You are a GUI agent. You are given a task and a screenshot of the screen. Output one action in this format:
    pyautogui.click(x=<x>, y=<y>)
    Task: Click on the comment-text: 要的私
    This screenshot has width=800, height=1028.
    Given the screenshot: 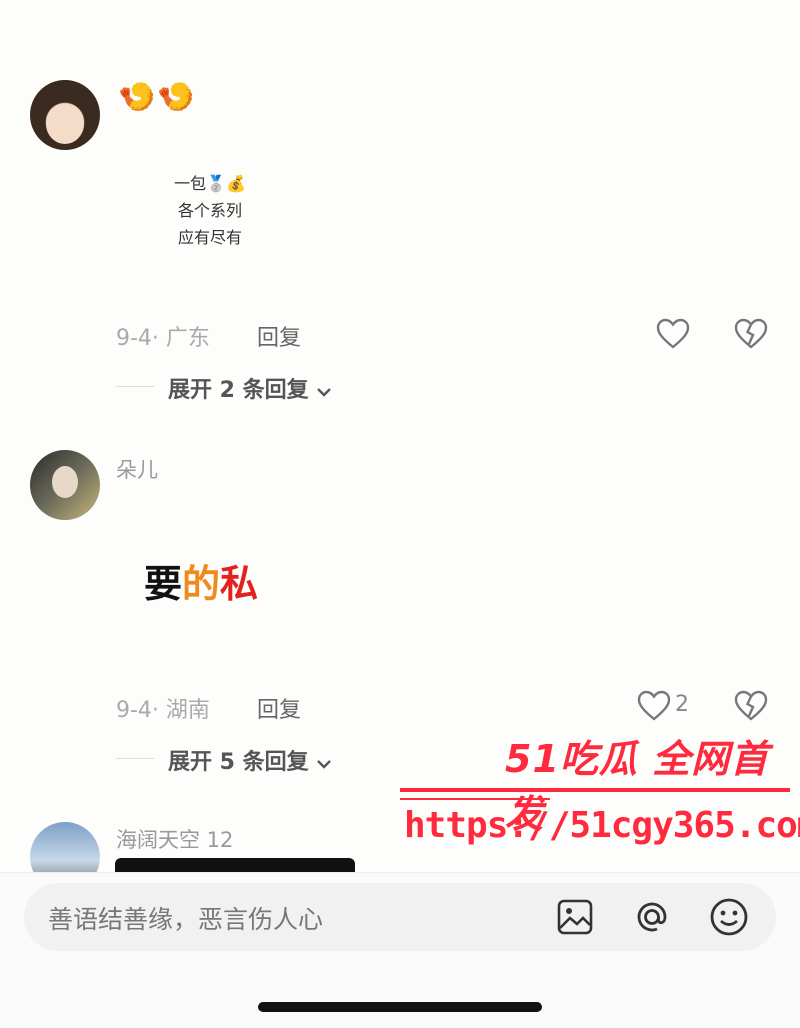 What is the action you would take?
    pyautogui.click(x=201, y=580)
    